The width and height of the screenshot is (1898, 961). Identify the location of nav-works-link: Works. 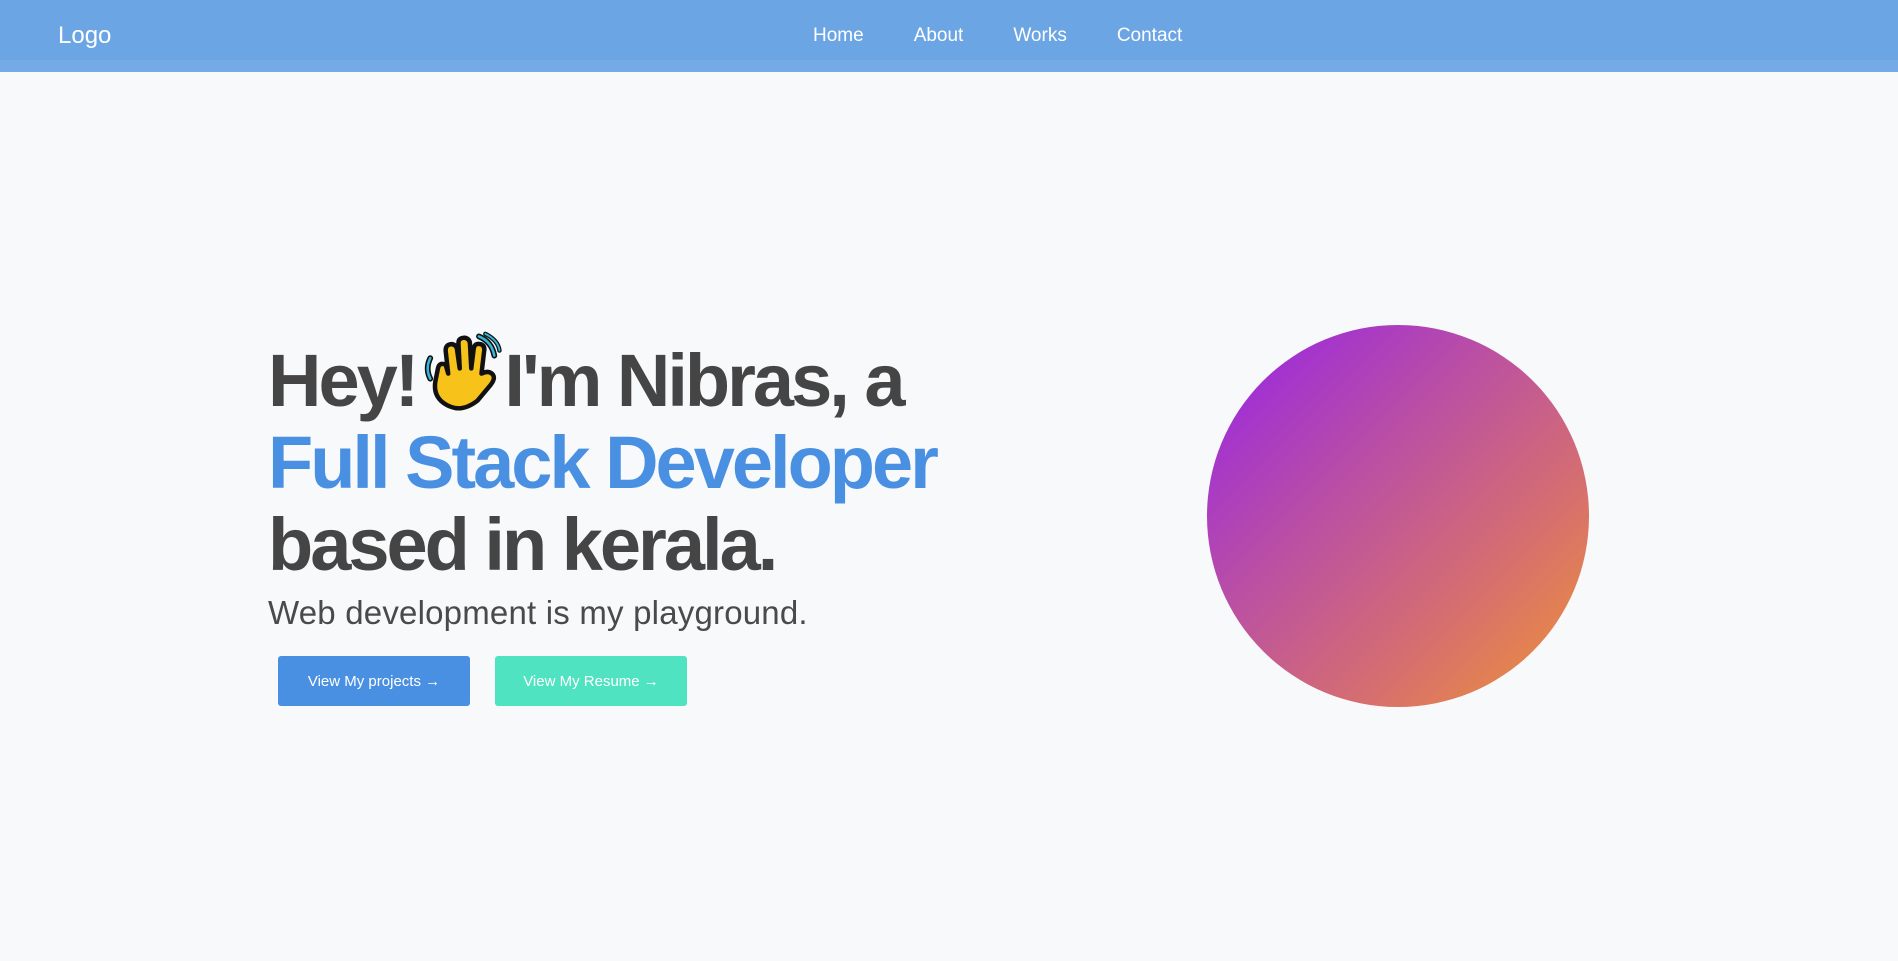
(1039, 36).